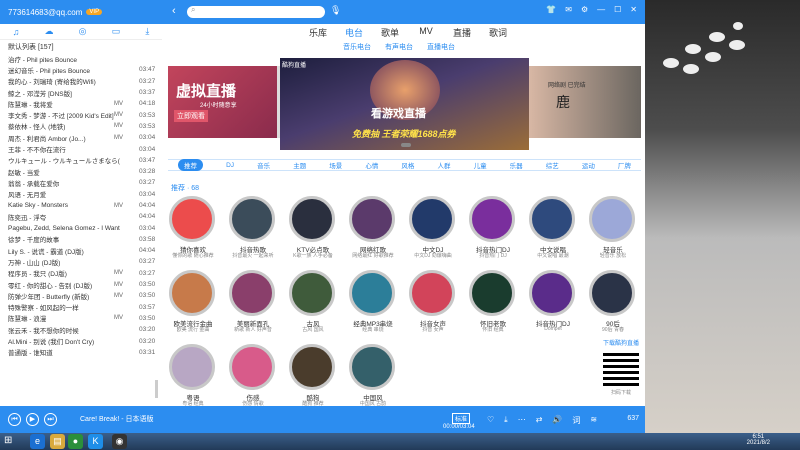 The width and height of the screenshot is (800, 450). Describe the element at coordinates (81, 81) in the screenshot. I see `playlist-row: 我的心 - 刘瑞琦 (寄给我的Wifi) 03:27` at that location.